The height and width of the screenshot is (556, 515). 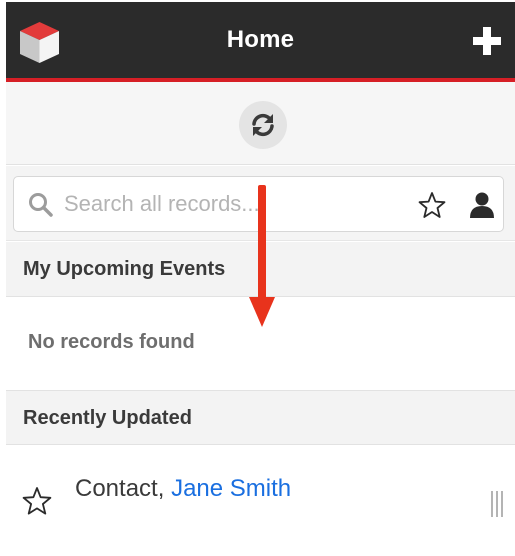 What do you see at coordinates (124, 269) in the screenshot?
I see `upcoming-events-title: My Upcoming Events` at bounding box center [124, 269].